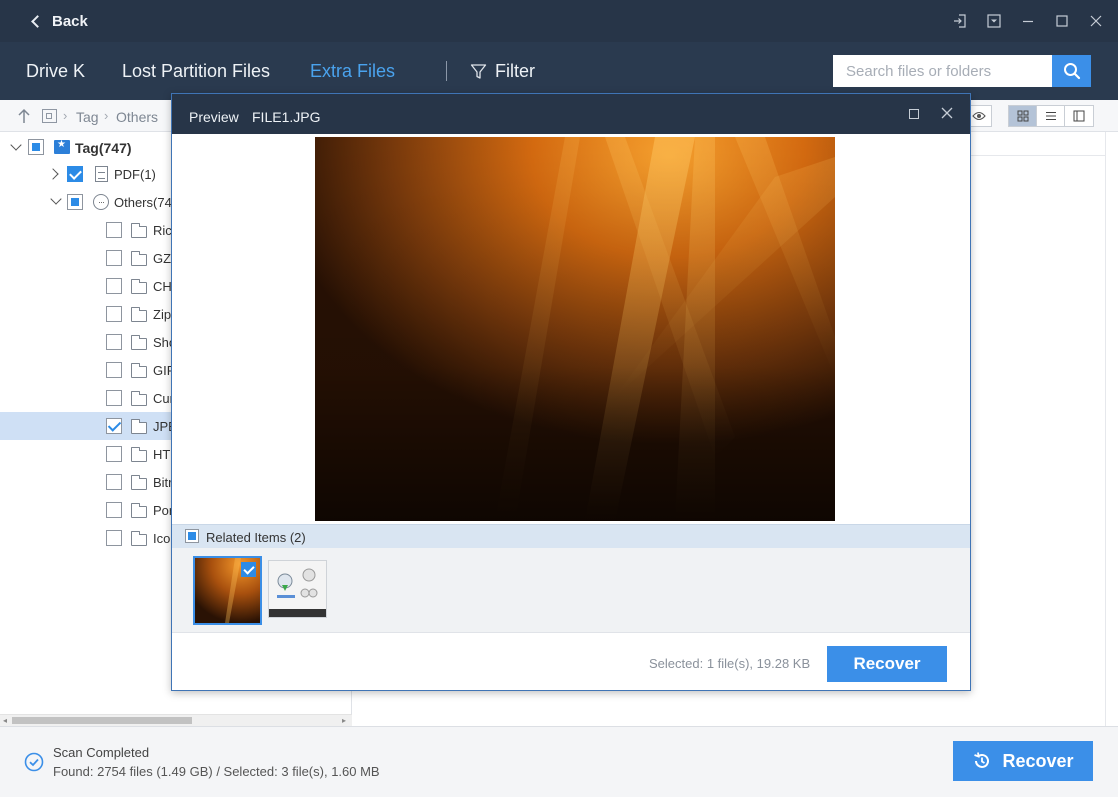  I want to click on back-button: Back, so click(59, 21).